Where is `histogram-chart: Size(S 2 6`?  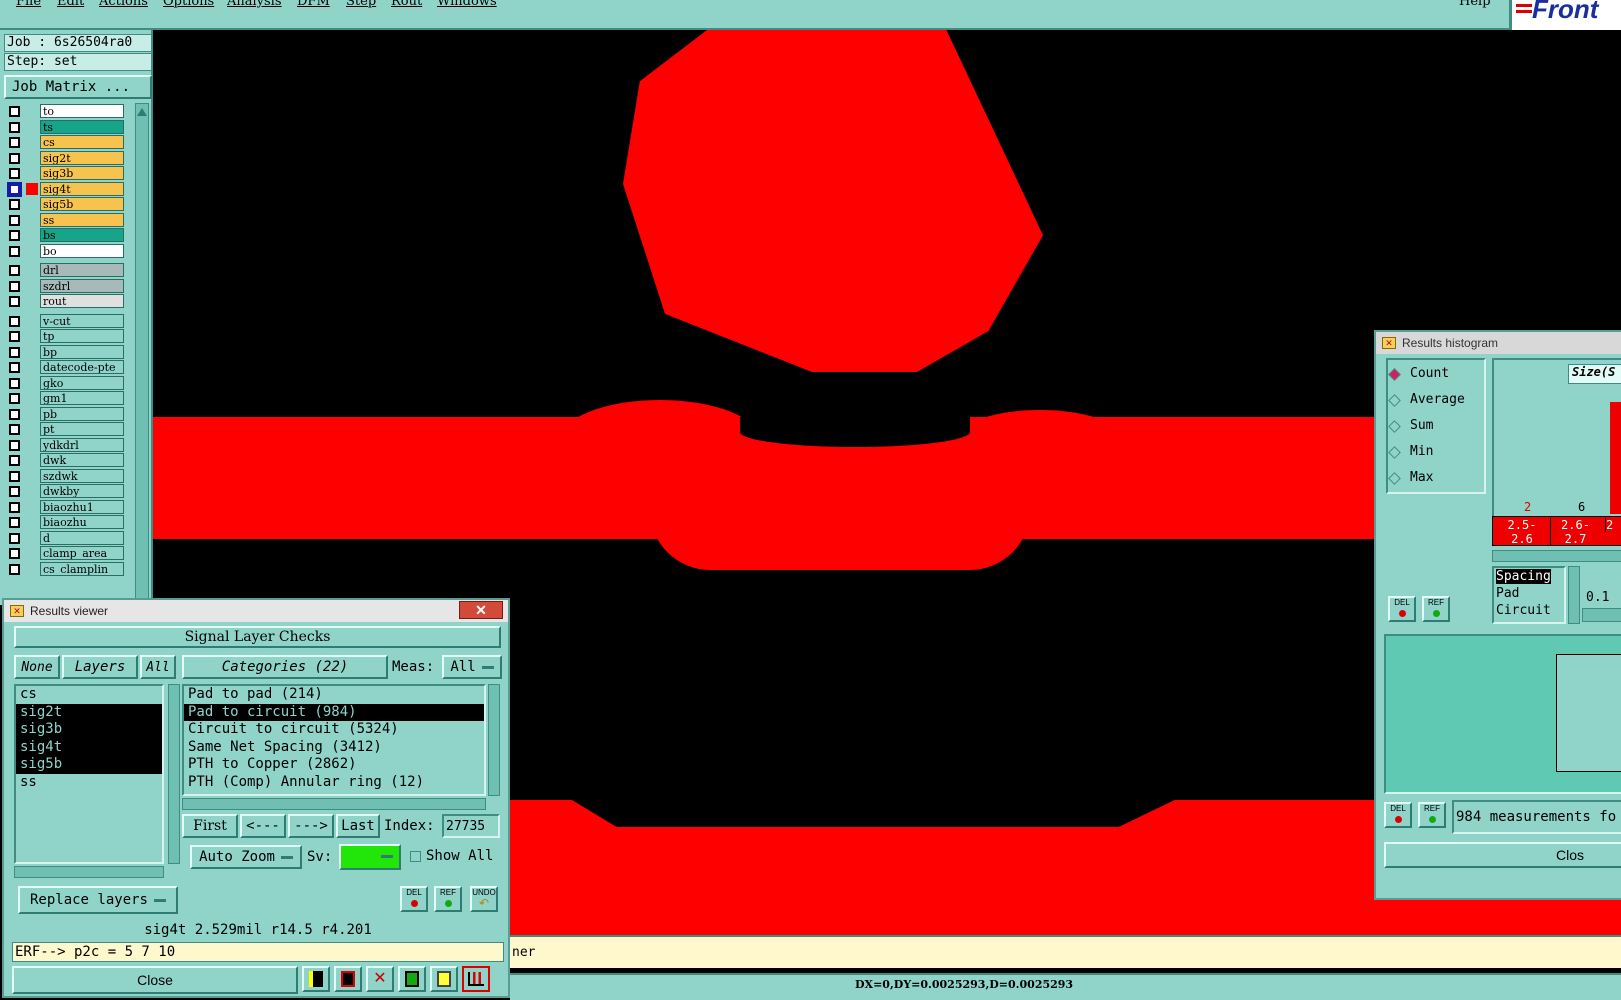
histogram-chart: Size(S 2 6 is located at coordinates (1556, 438).